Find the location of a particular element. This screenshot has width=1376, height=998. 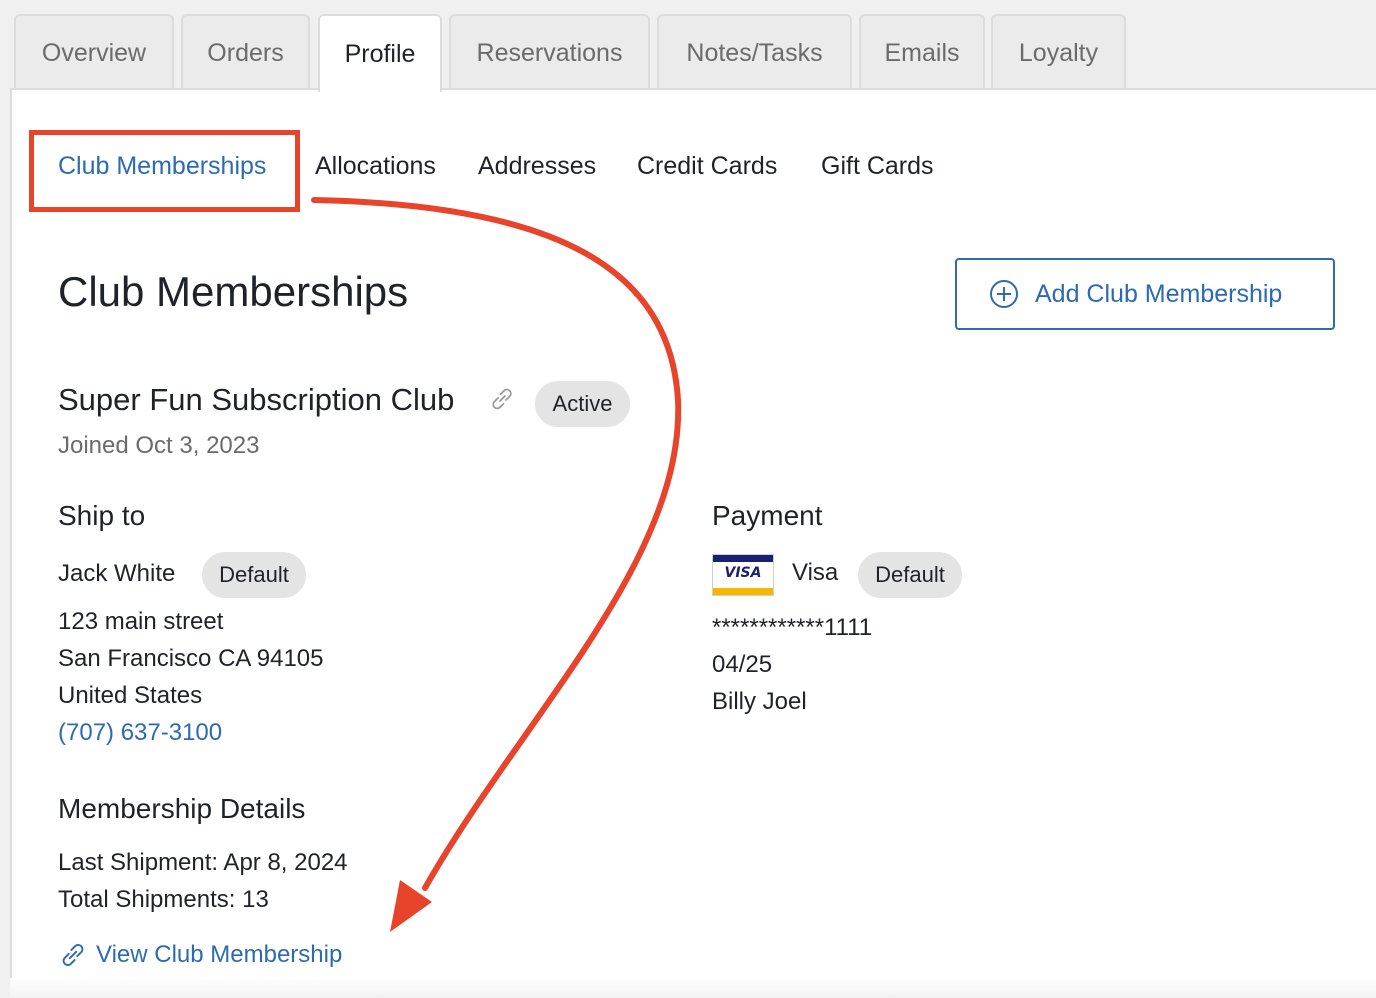

ship-to-street: 123 main street is located at coordinates (141, 621).